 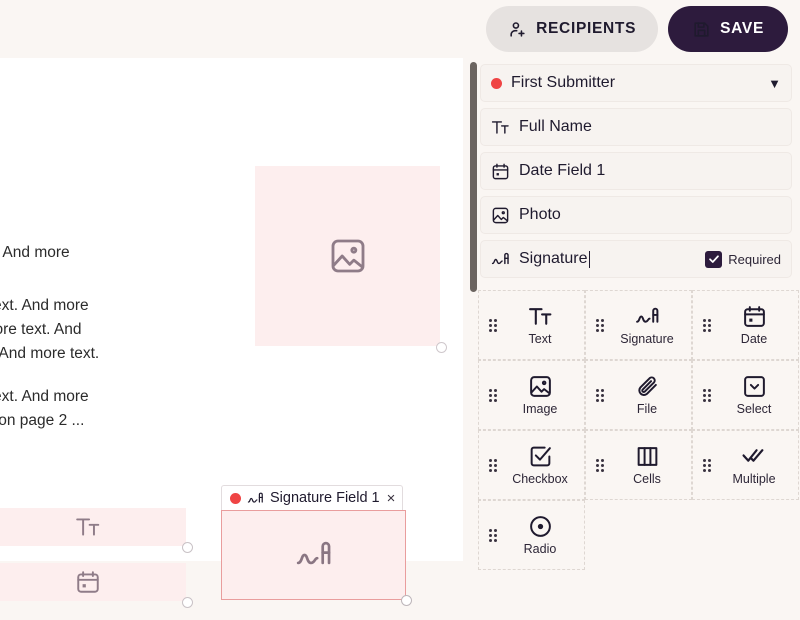 What do you see at coordinates (647, 479) in the screenshot?
I see `palette-label: Cells` at bounding box center [647, 479].